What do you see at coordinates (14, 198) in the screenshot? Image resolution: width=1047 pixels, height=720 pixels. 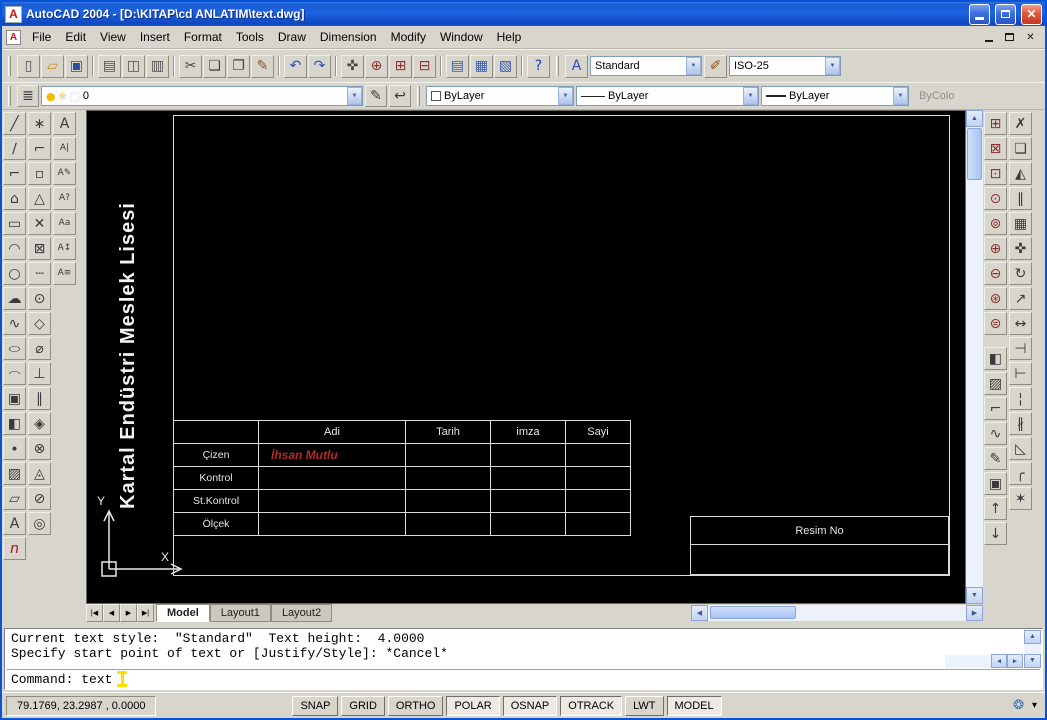 I see `polygon-button: ⌂` at bounding box center [14, 198].